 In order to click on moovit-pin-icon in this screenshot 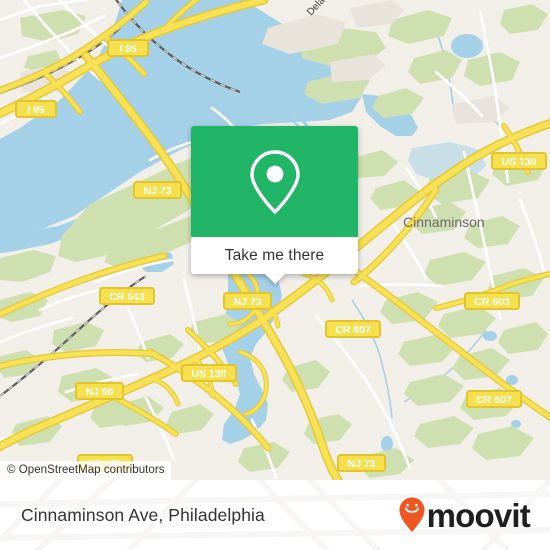, I will do `click(412, 514)`.